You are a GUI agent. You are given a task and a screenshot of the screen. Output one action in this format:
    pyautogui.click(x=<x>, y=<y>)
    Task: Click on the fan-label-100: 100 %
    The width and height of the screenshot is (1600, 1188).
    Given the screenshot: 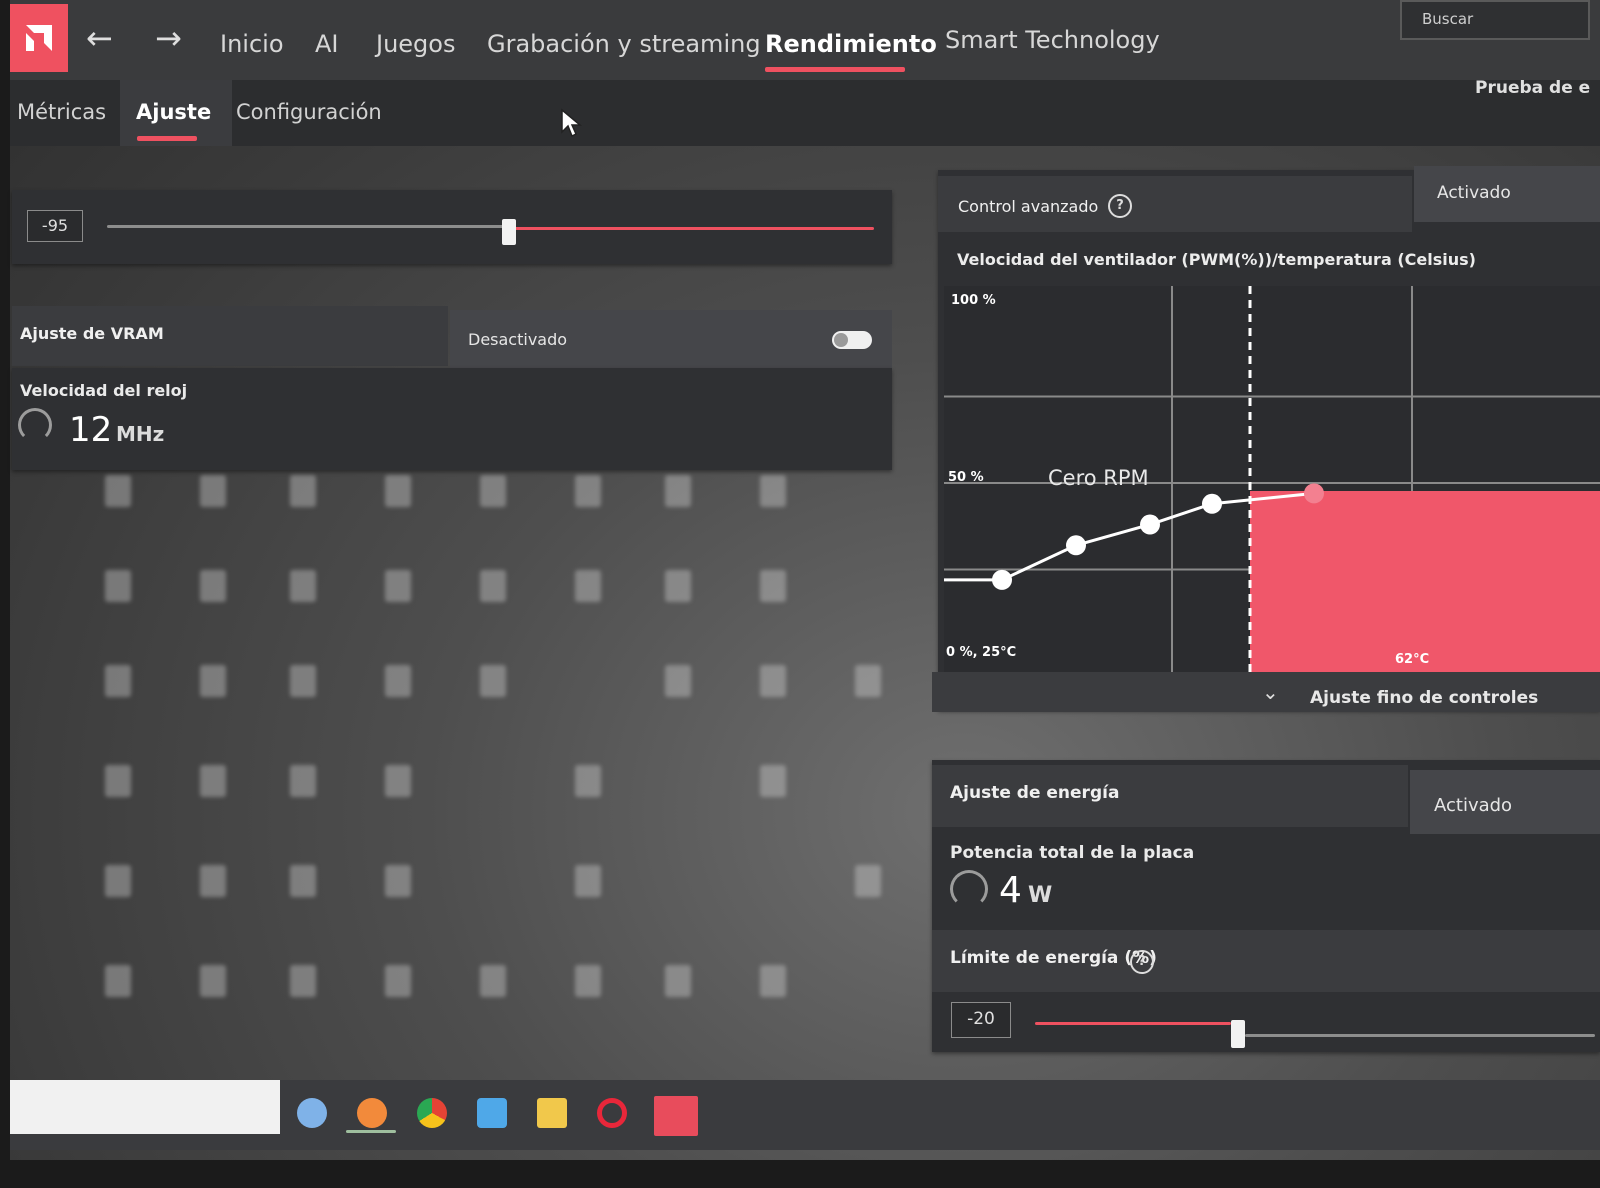 What is the action you would take?
    pyautogui.click(x=973, y=300)
    